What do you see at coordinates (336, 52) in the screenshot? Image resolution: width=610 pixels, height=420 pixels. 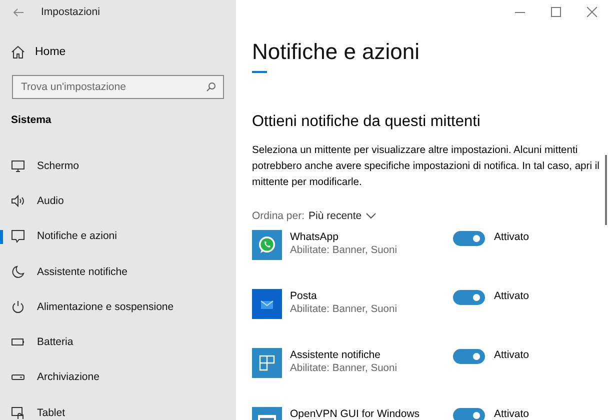 I see `page-title: Notifiche e azioni` at bounding box center [336, 52].